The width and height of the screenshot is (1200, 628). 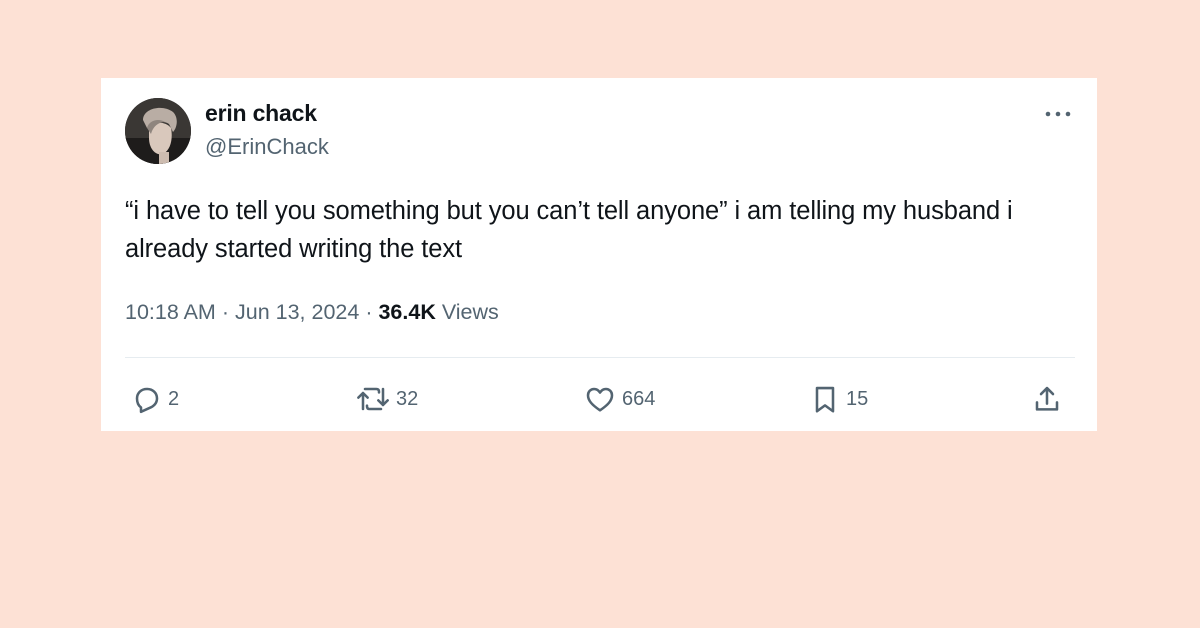 What do you see at coordinates (373, 399) in the screenshot?
I see `repost-icon` at bounding box center [373, 399].